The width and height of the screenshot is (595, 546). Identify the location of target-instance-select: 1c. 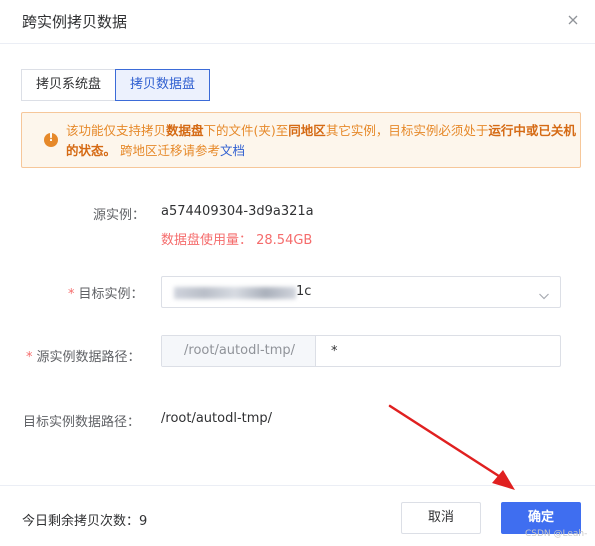
(361, 292).